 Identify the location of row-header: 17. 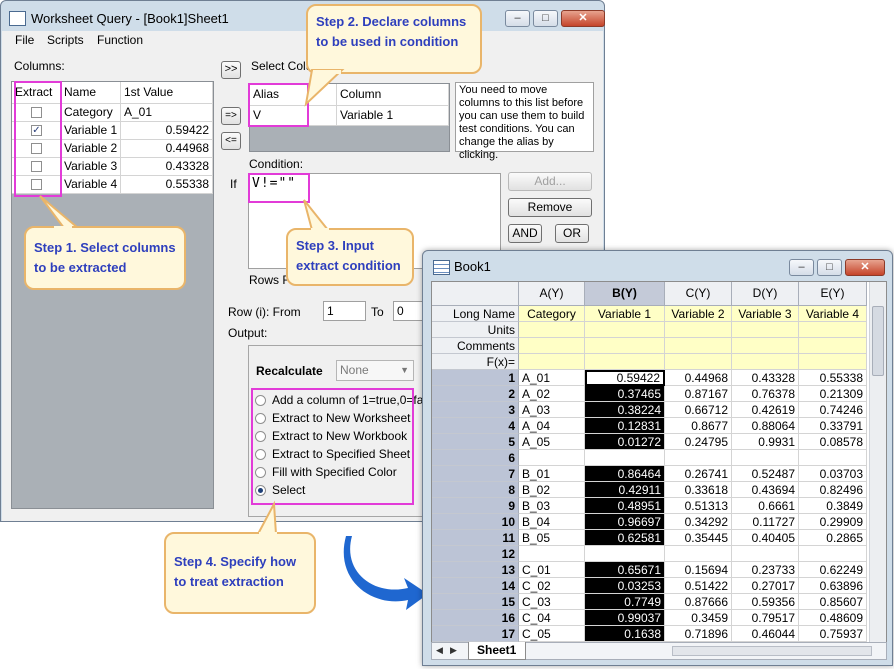
(475, 634).